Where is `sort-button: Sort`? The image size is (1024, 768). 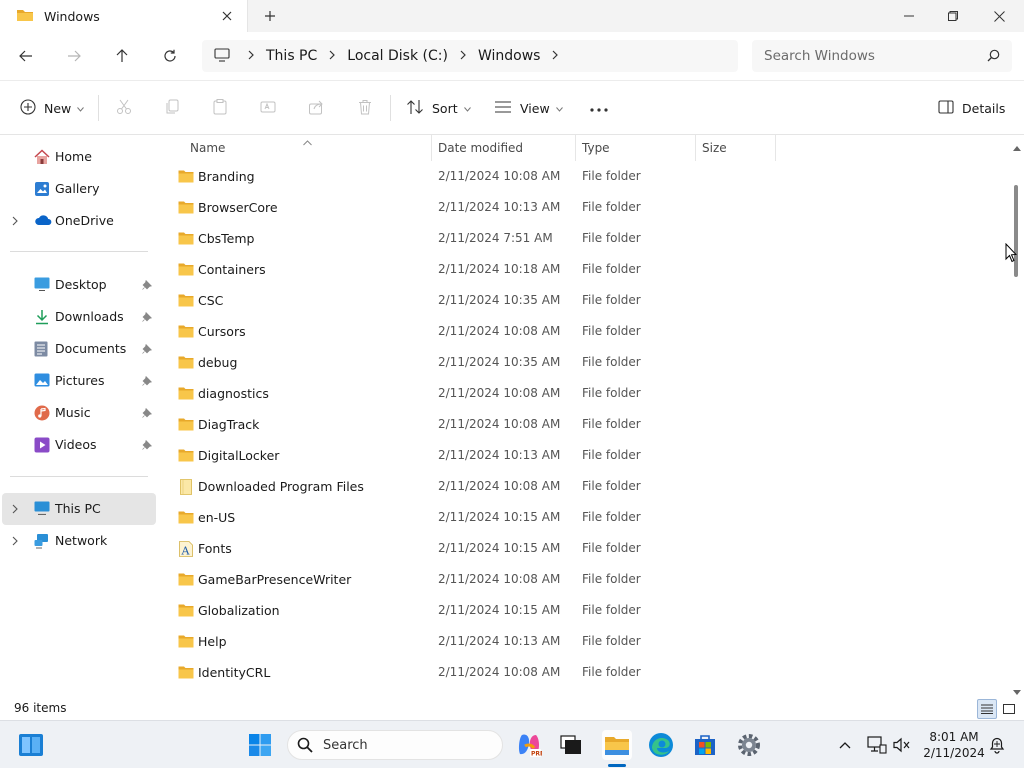
sort-button: Sort is located at coordinates (438, 108).